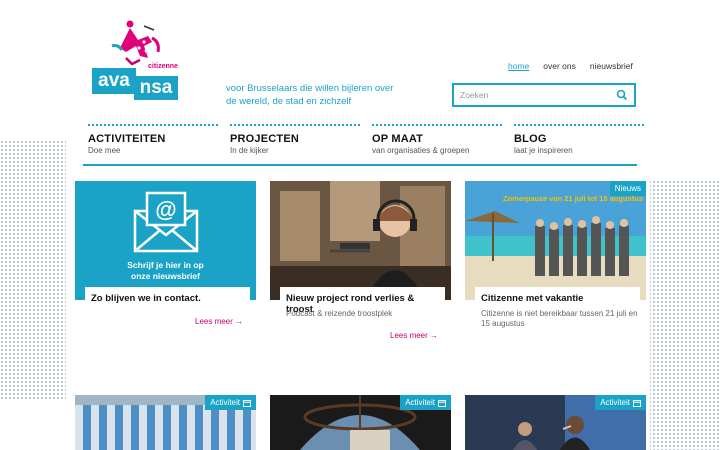  I want to click on topnav-nieuwsbrief: nieuwsbrief, so click(611, 66).